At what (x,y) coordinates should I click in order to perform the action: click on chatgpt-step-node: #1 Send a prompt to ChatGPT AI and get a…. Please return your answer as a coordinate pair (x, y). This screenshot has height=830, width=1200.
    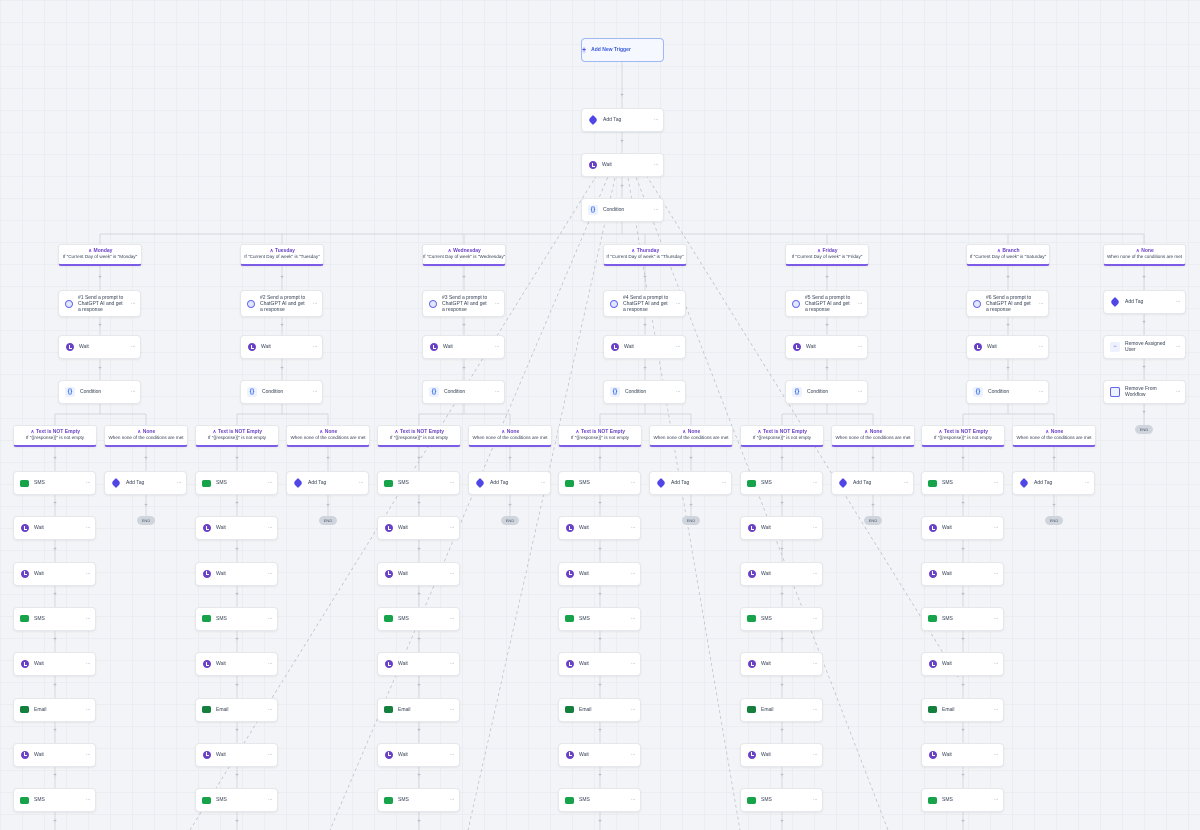
    Looking at the image, I should click on (99, 303).